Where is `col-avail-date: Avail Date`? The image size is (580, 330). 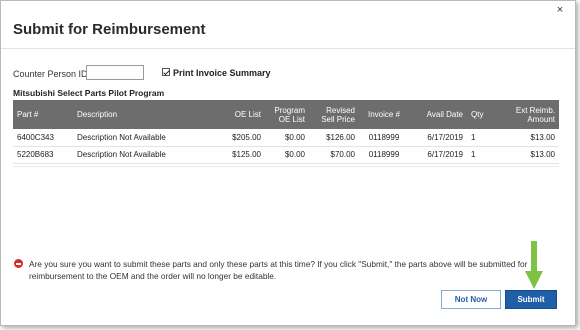 col-avail-date: Avail Date is located at coordinates (444, 114).